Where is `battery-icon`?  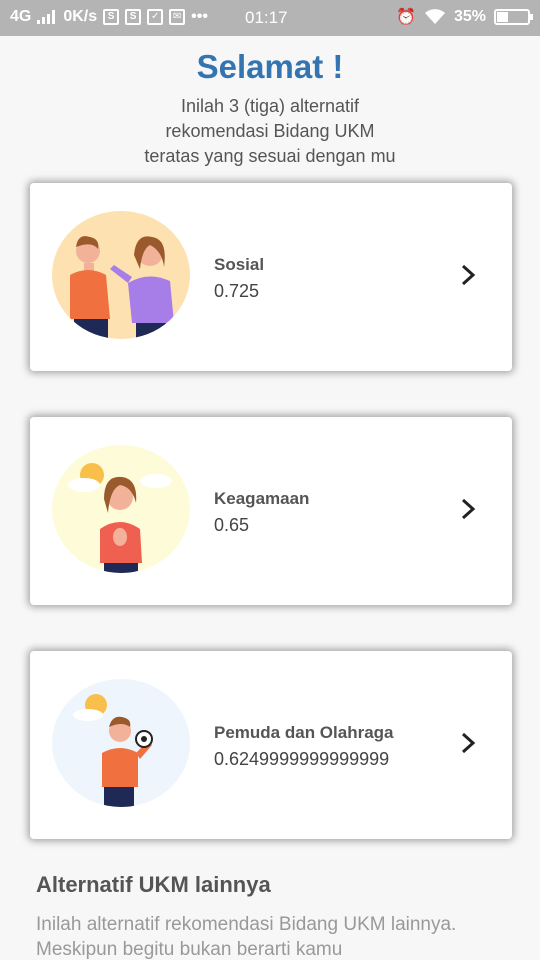
battery-icon is located at coordinates (513, 17).